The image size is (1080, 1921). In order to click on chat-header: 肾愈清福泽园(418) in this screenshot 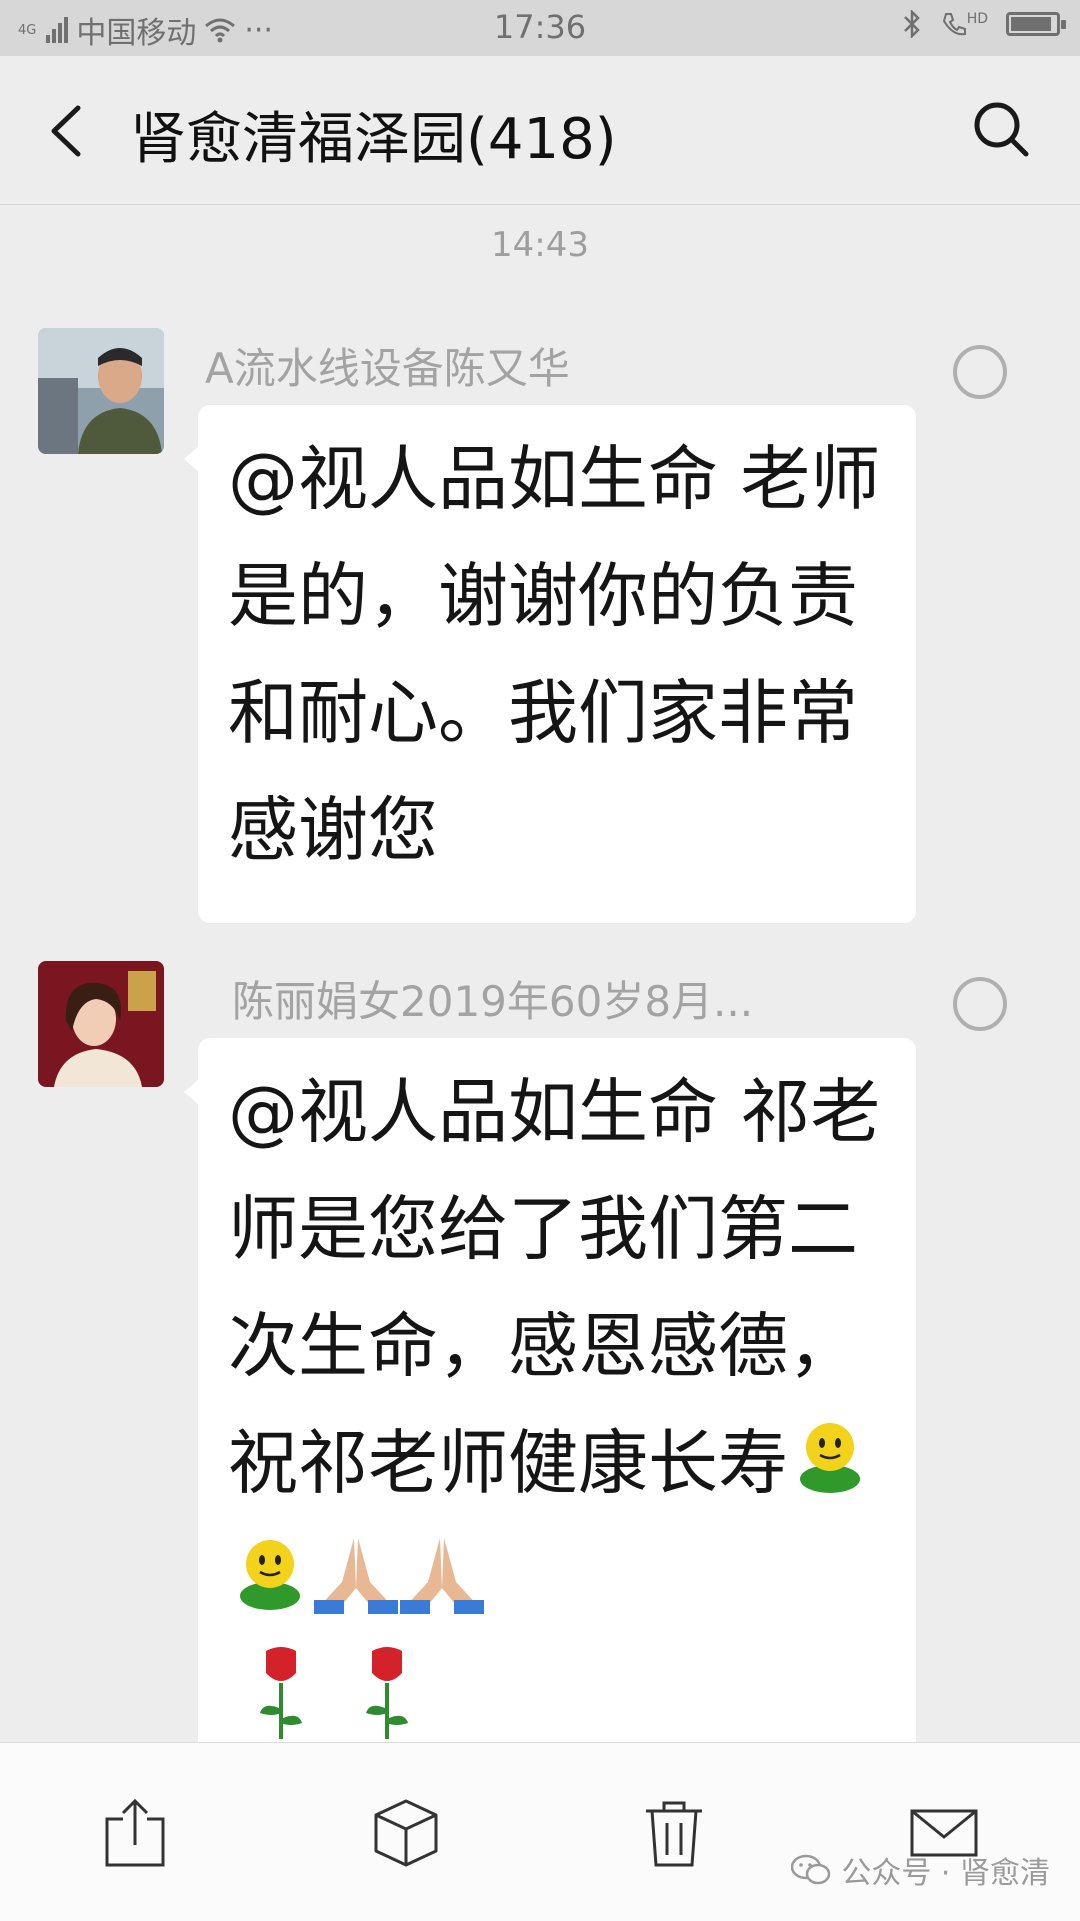, I will do `click(540, 130)`.